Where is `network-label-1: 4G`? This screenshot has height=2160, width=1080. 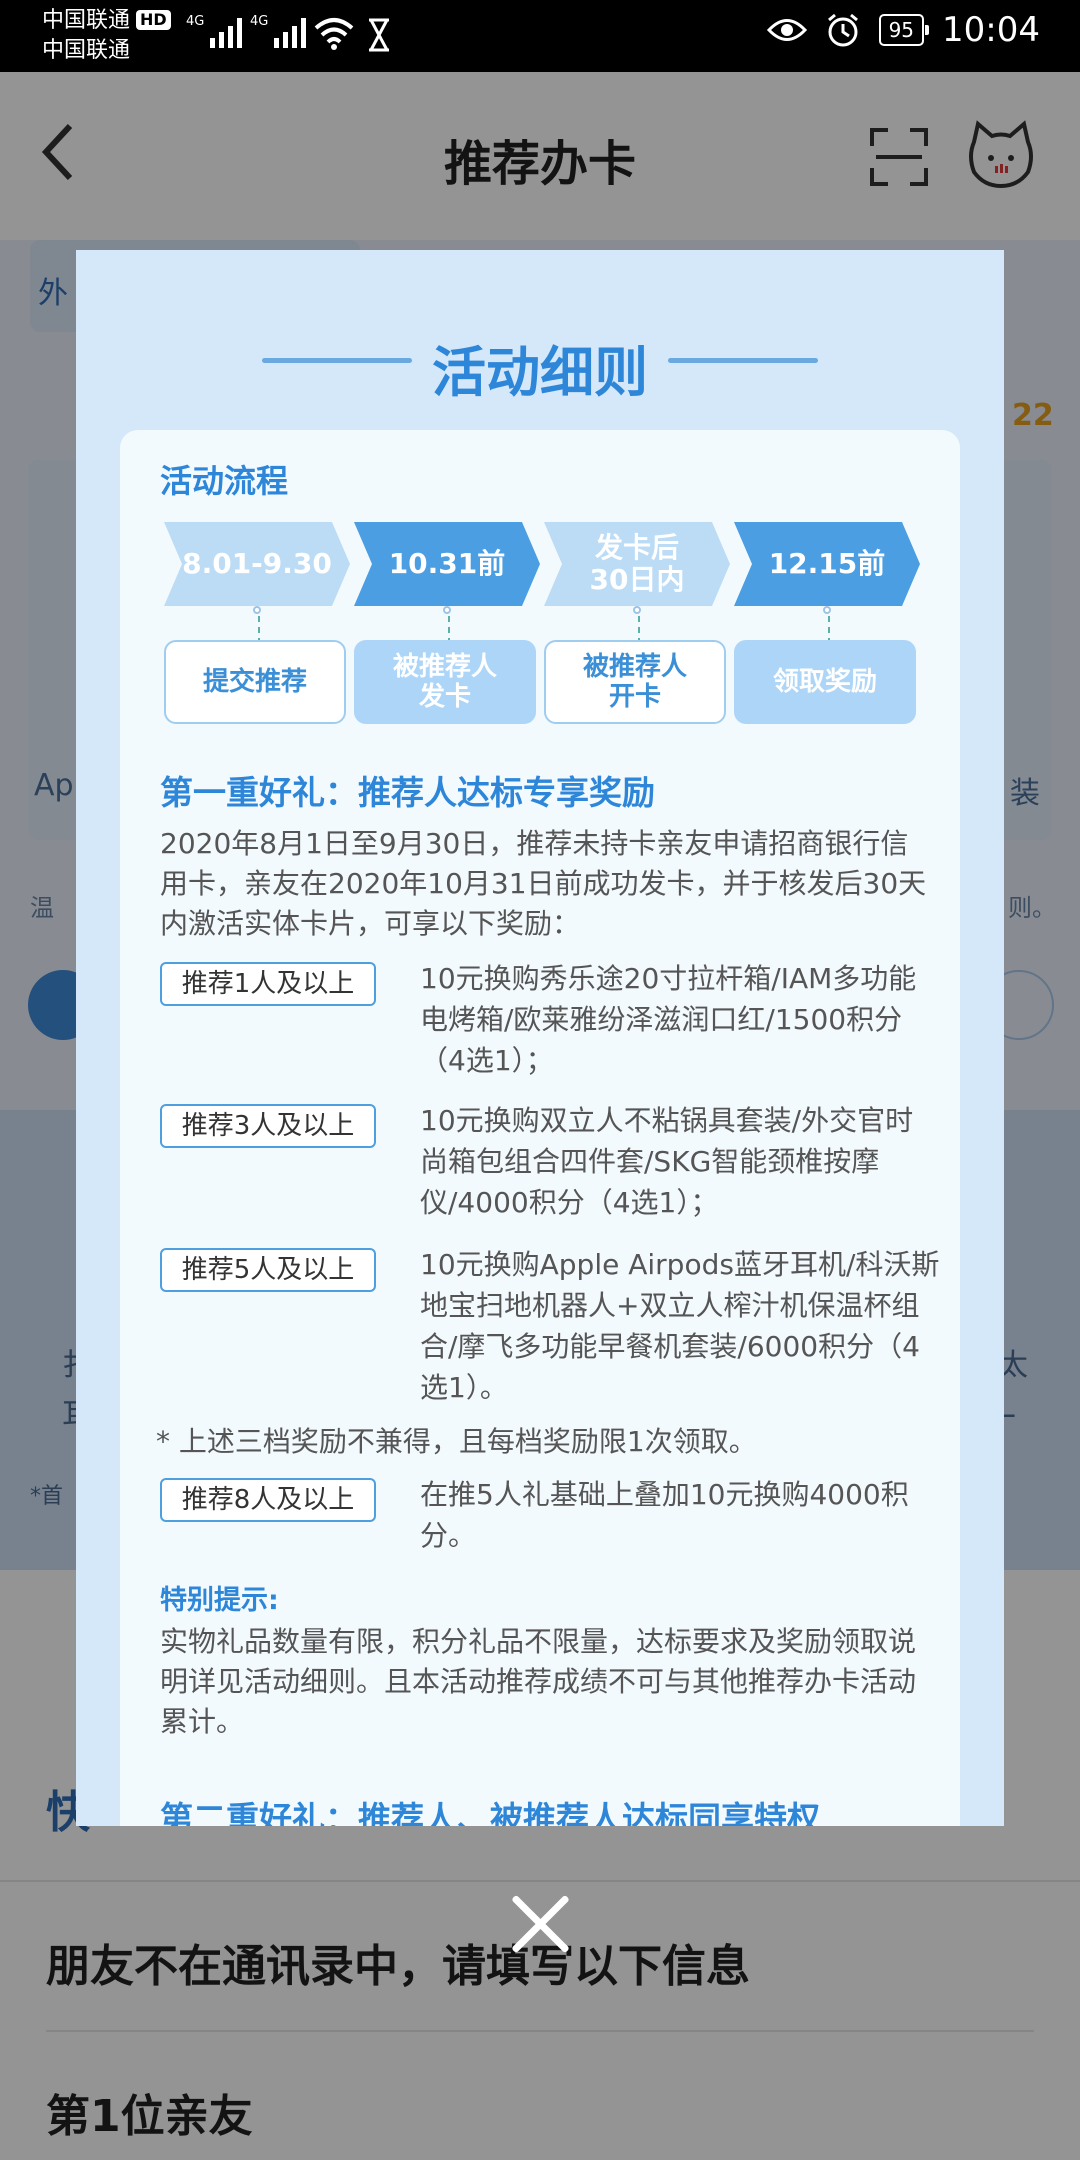 network-label-1: 4G is located at coordinates (195, 21).